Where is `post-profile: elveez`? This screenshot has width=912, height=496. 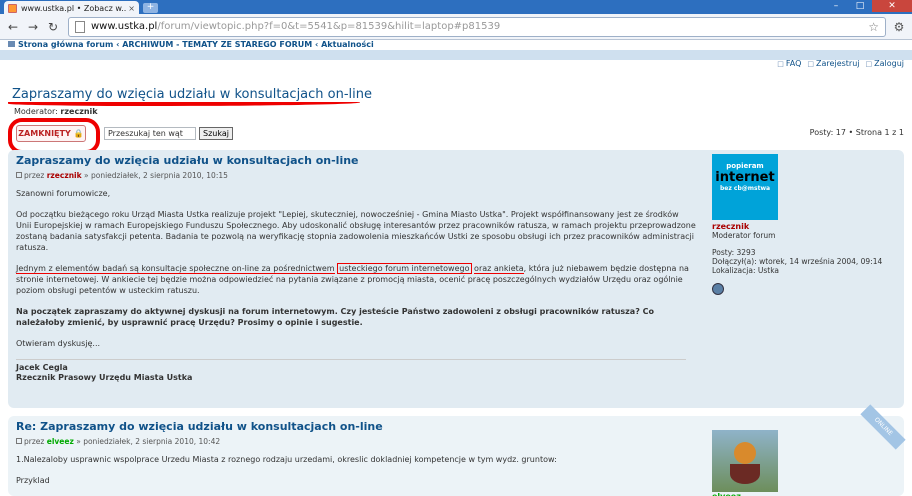 post-profile: elveez is located at coordinates (804, 463).